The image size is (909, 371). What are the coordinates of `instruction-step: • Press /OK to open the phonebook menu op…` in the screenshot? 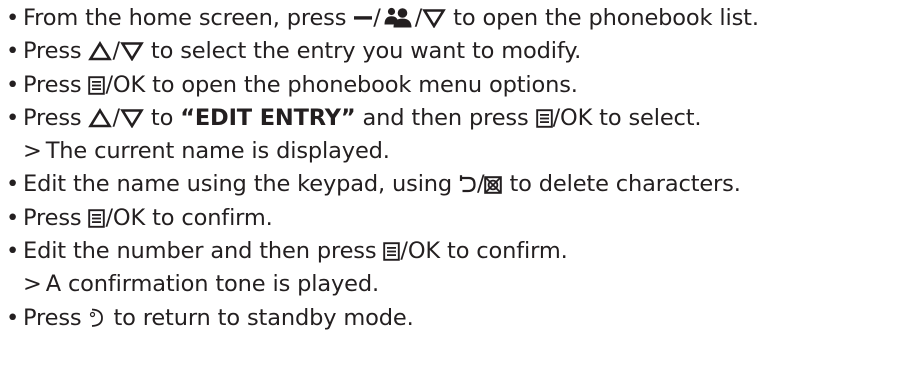 It's located at (456, 85).